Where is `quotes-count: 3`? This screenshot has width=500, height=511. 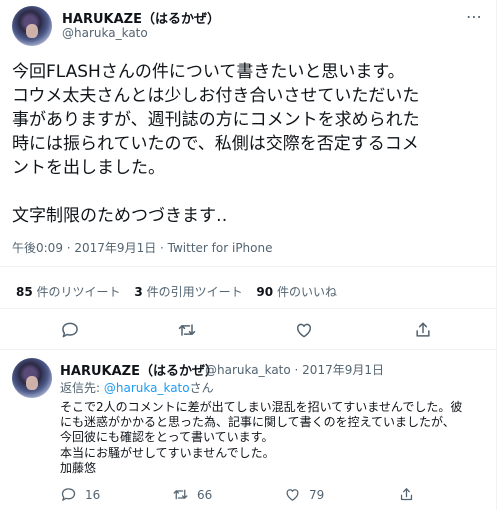
quotes-count: 3 is located at coordinates (138, 292).